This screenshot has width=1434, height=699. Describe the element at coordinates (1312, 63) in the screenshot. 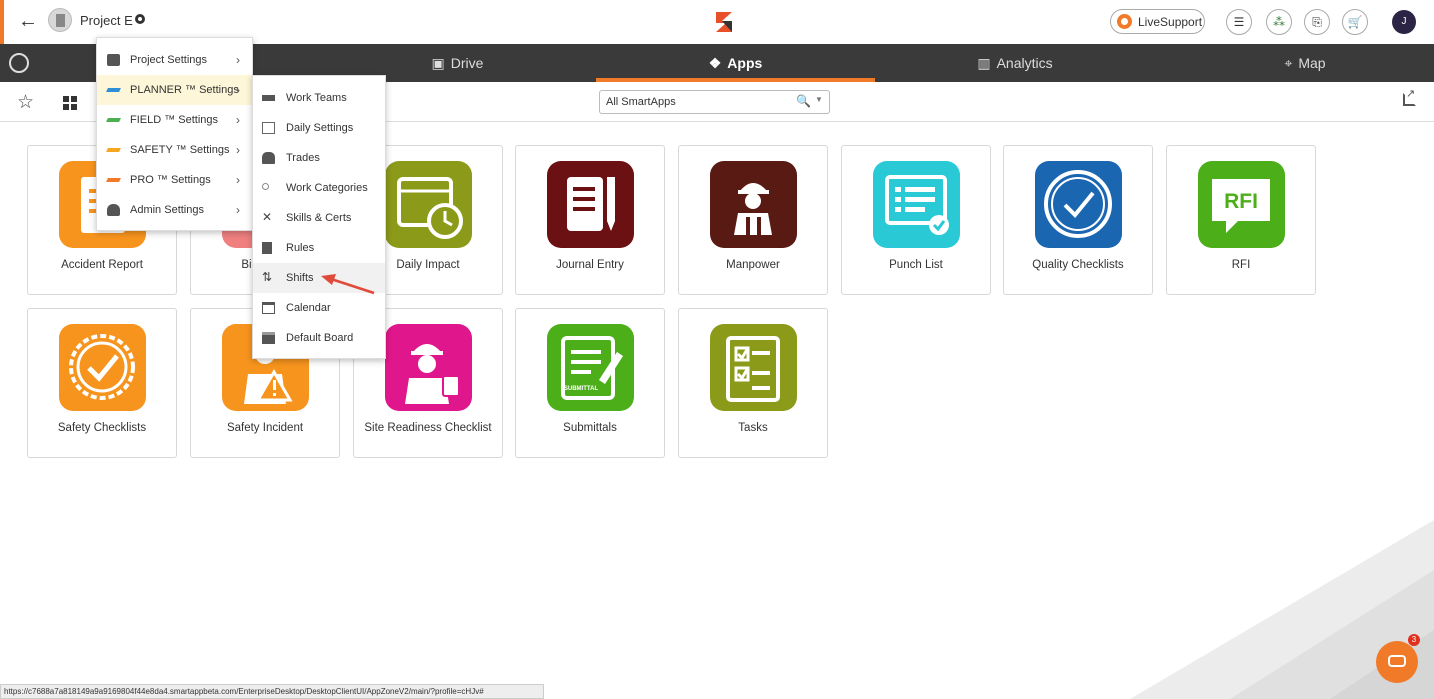

I see `tab-map-label: Map` at that location.